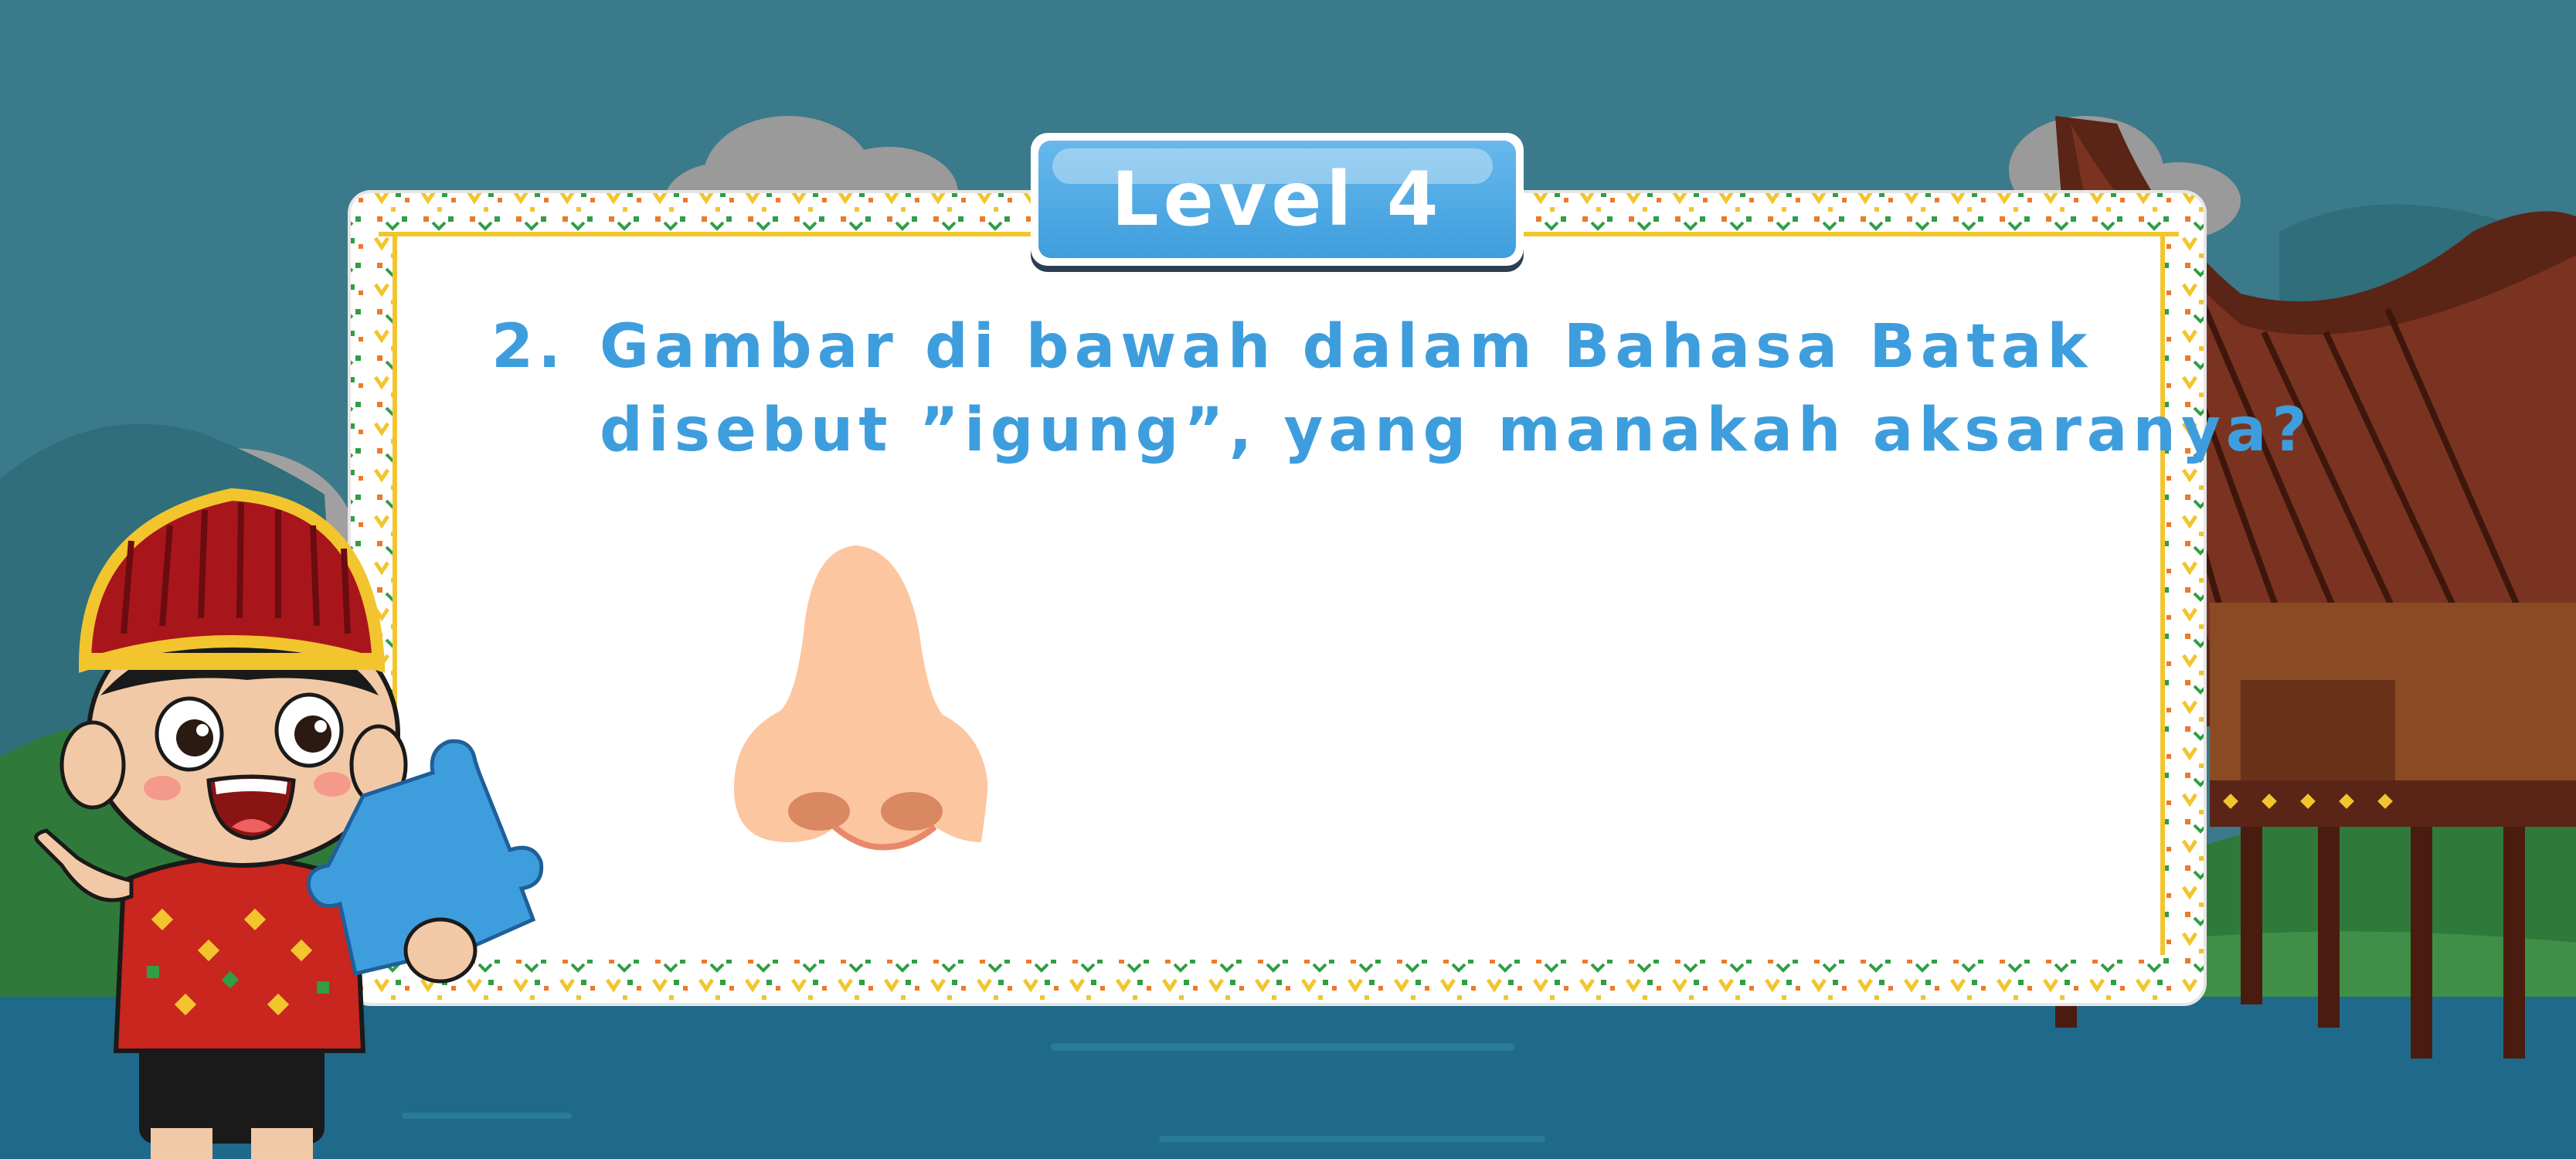  I want to click on question-number: 2., so click(528, 347).